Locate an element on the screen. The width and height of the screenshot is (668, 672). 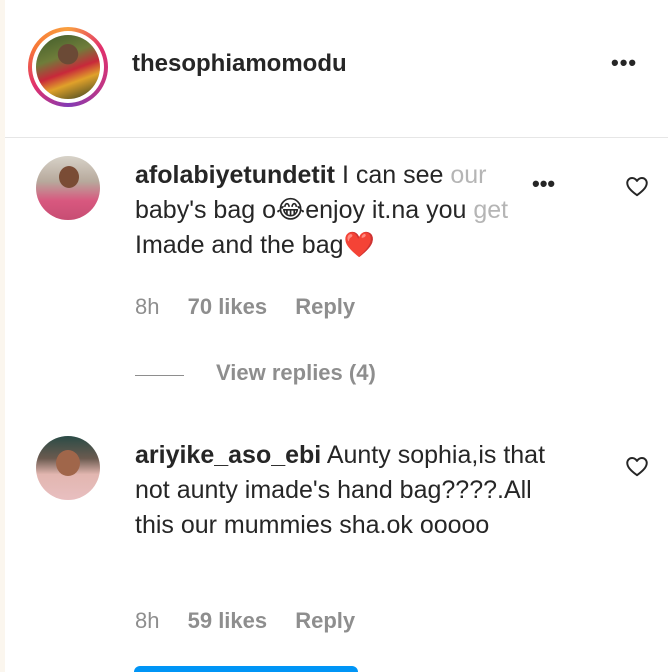
header-divider is located at coordinates (336, 137).